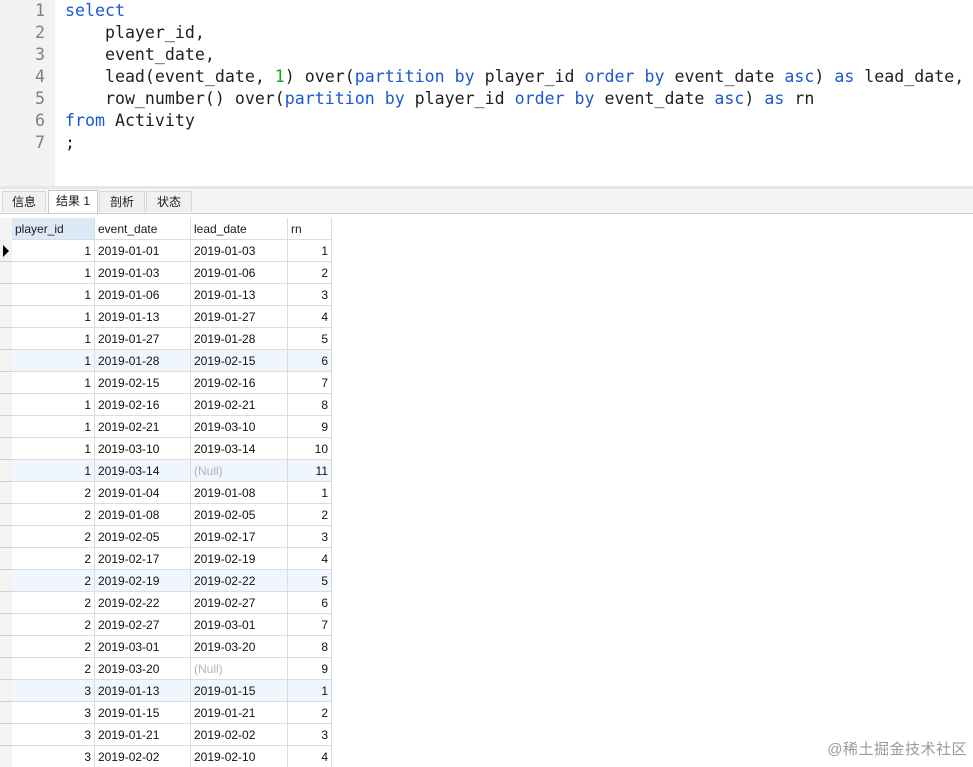  What do you see at coordinates (143, 493) in the screenshot?
I see `table-cell-event-date: 2019-01-04` at bounding box center [143, 493].